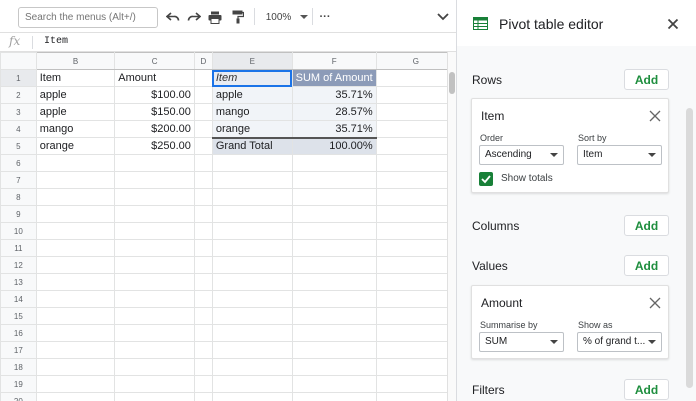 This screenshot has width=696, height=401. What do you see at coordinates (252, 145) in the screenshot?
I see `cell-e5: Grand Total` at bounding box center [252, 145].